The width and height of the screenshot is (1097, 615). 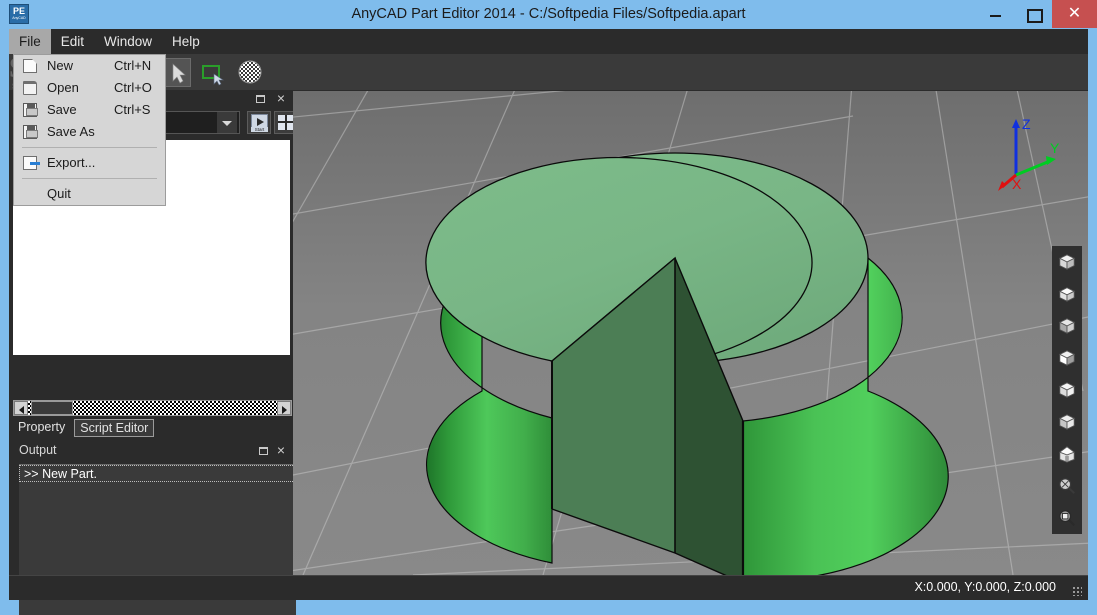 I want to click on layout-grid-icon, so click(x=286, y=122).